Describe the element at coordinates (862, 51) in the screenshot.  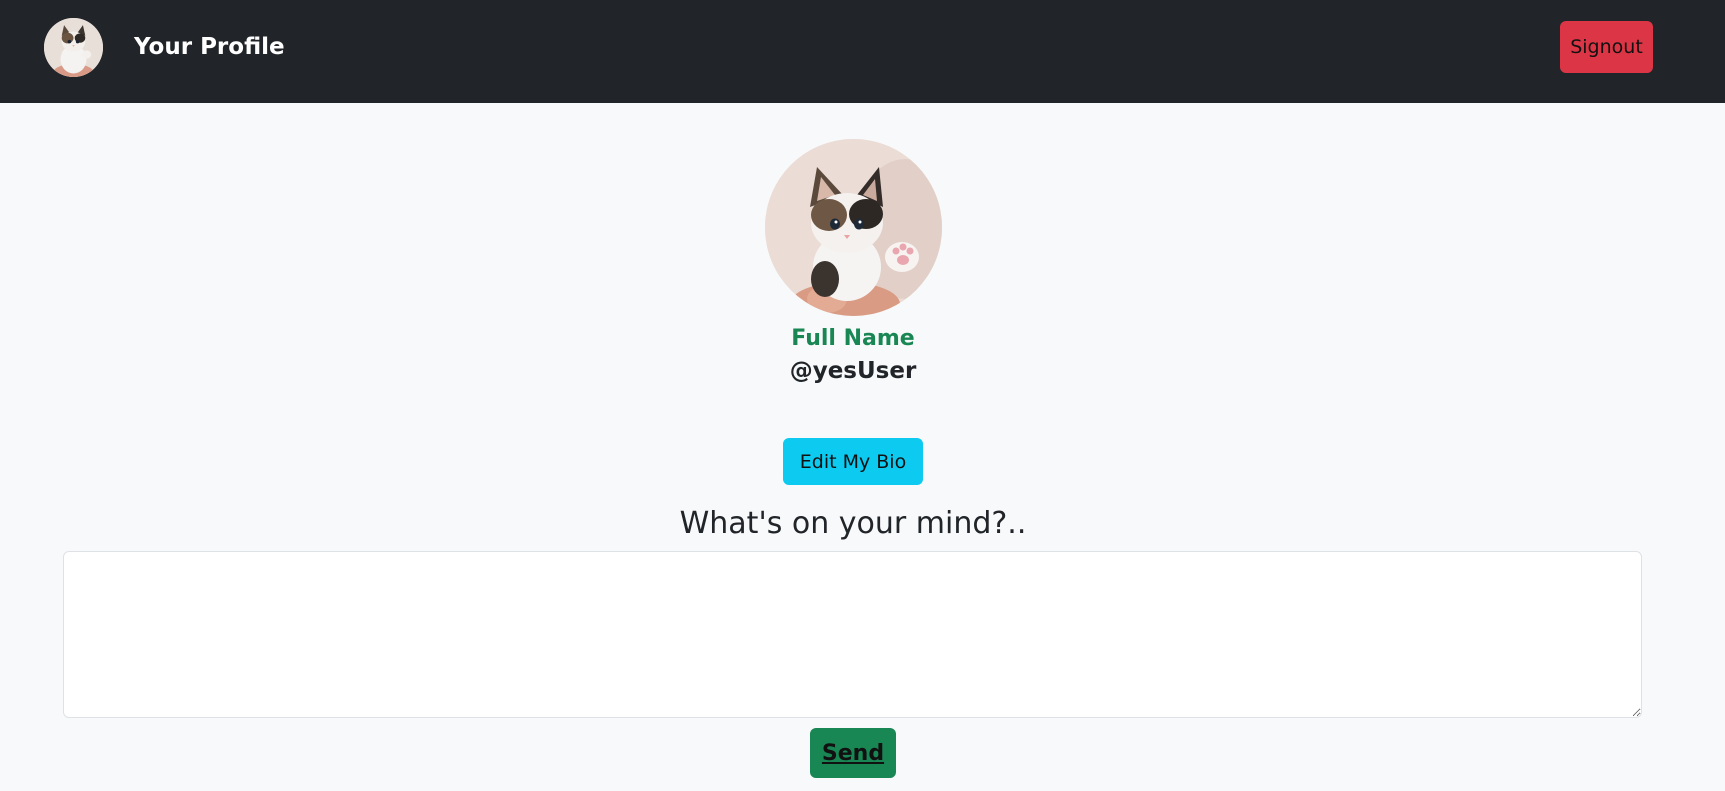
I see `top-navbar: Your Profile Signout` at that location.